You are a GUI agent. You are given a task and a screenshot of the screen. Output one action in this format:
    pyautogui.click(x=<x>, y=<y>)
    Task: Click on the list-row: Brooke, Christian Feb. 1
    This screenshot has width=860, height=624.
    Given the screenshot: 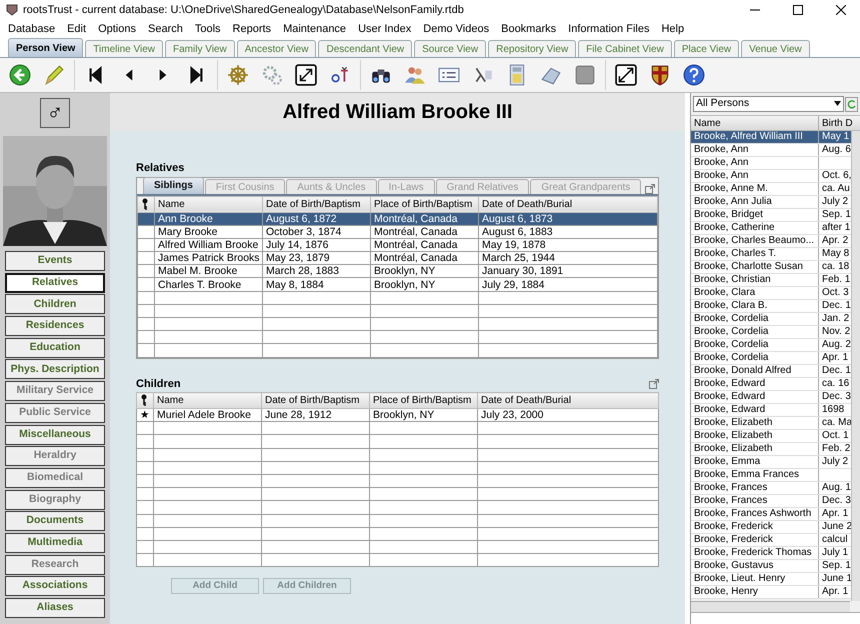 What is the action you would take?
    pyautogui.click(x=771, y=280)
    